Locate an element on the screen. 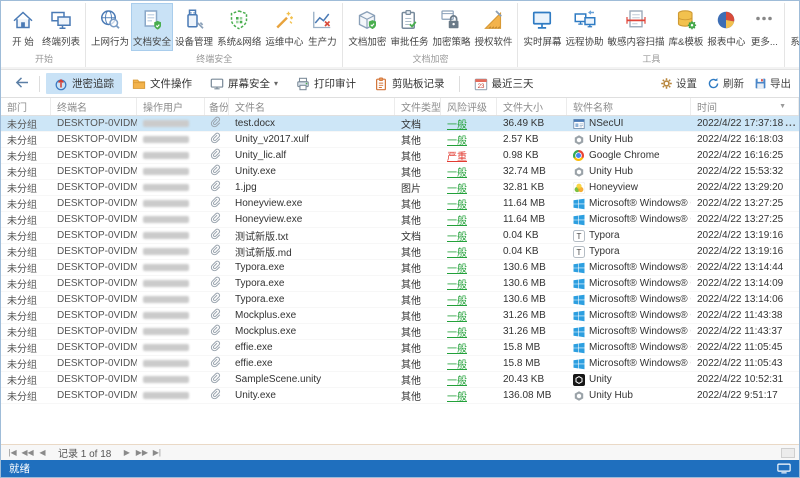  dept-cell: 未分组 is located at coordinates (22, 269).